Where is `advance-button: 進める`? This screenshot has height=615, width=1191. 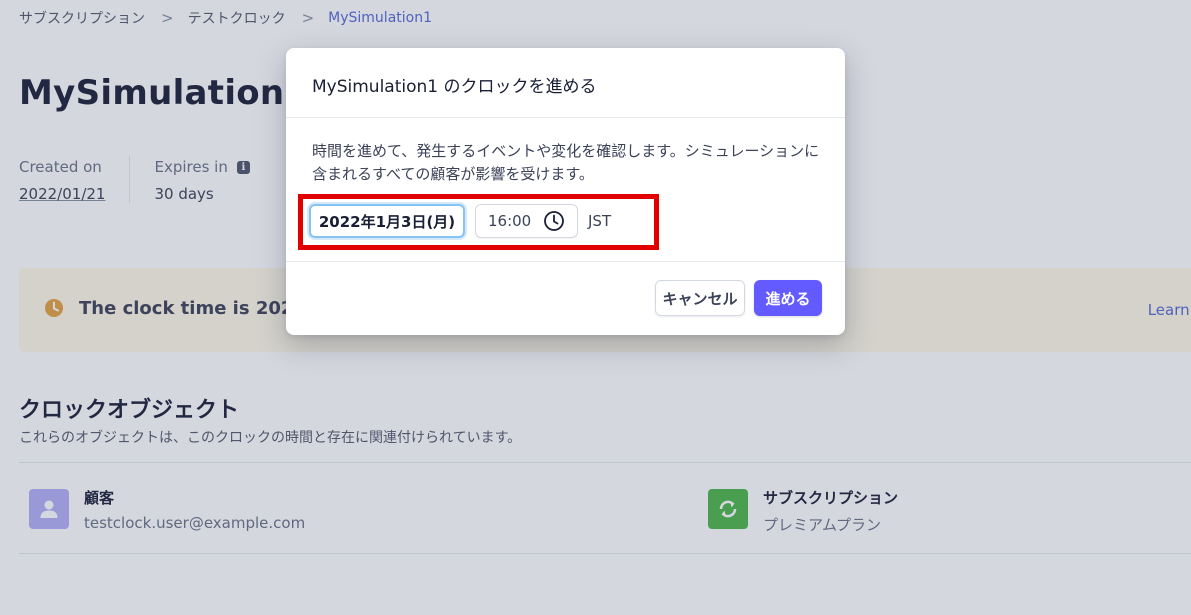
advance-button: 進める is located at coordinates (788, 298).